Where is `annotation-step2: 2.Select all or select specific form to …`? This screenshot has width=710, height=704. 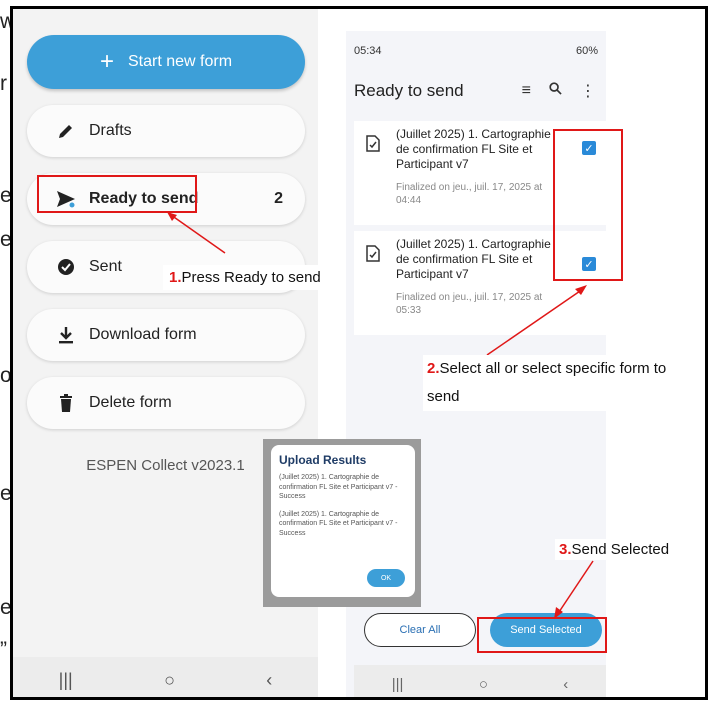
annotation-step2: 2.Select all or select specific form to … is located at coordinates (563, 383).